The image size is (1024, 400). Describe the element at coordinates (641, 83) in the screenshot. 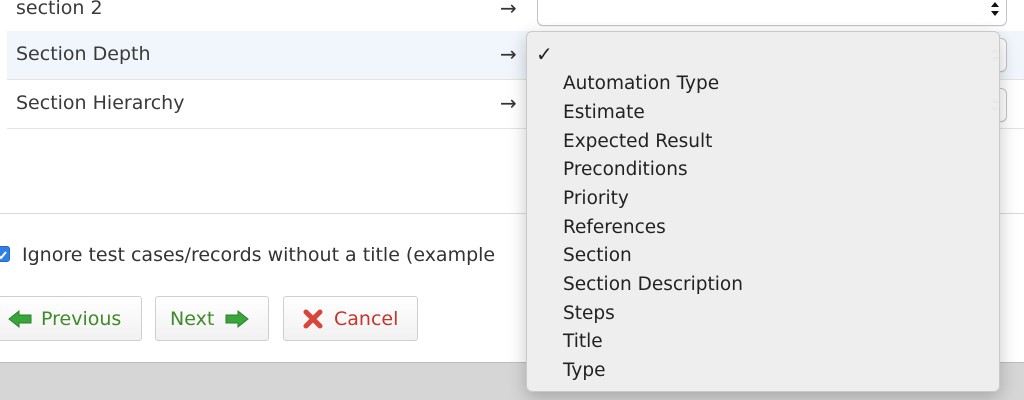

I see `dropdown-option: Automation Type` at that location.